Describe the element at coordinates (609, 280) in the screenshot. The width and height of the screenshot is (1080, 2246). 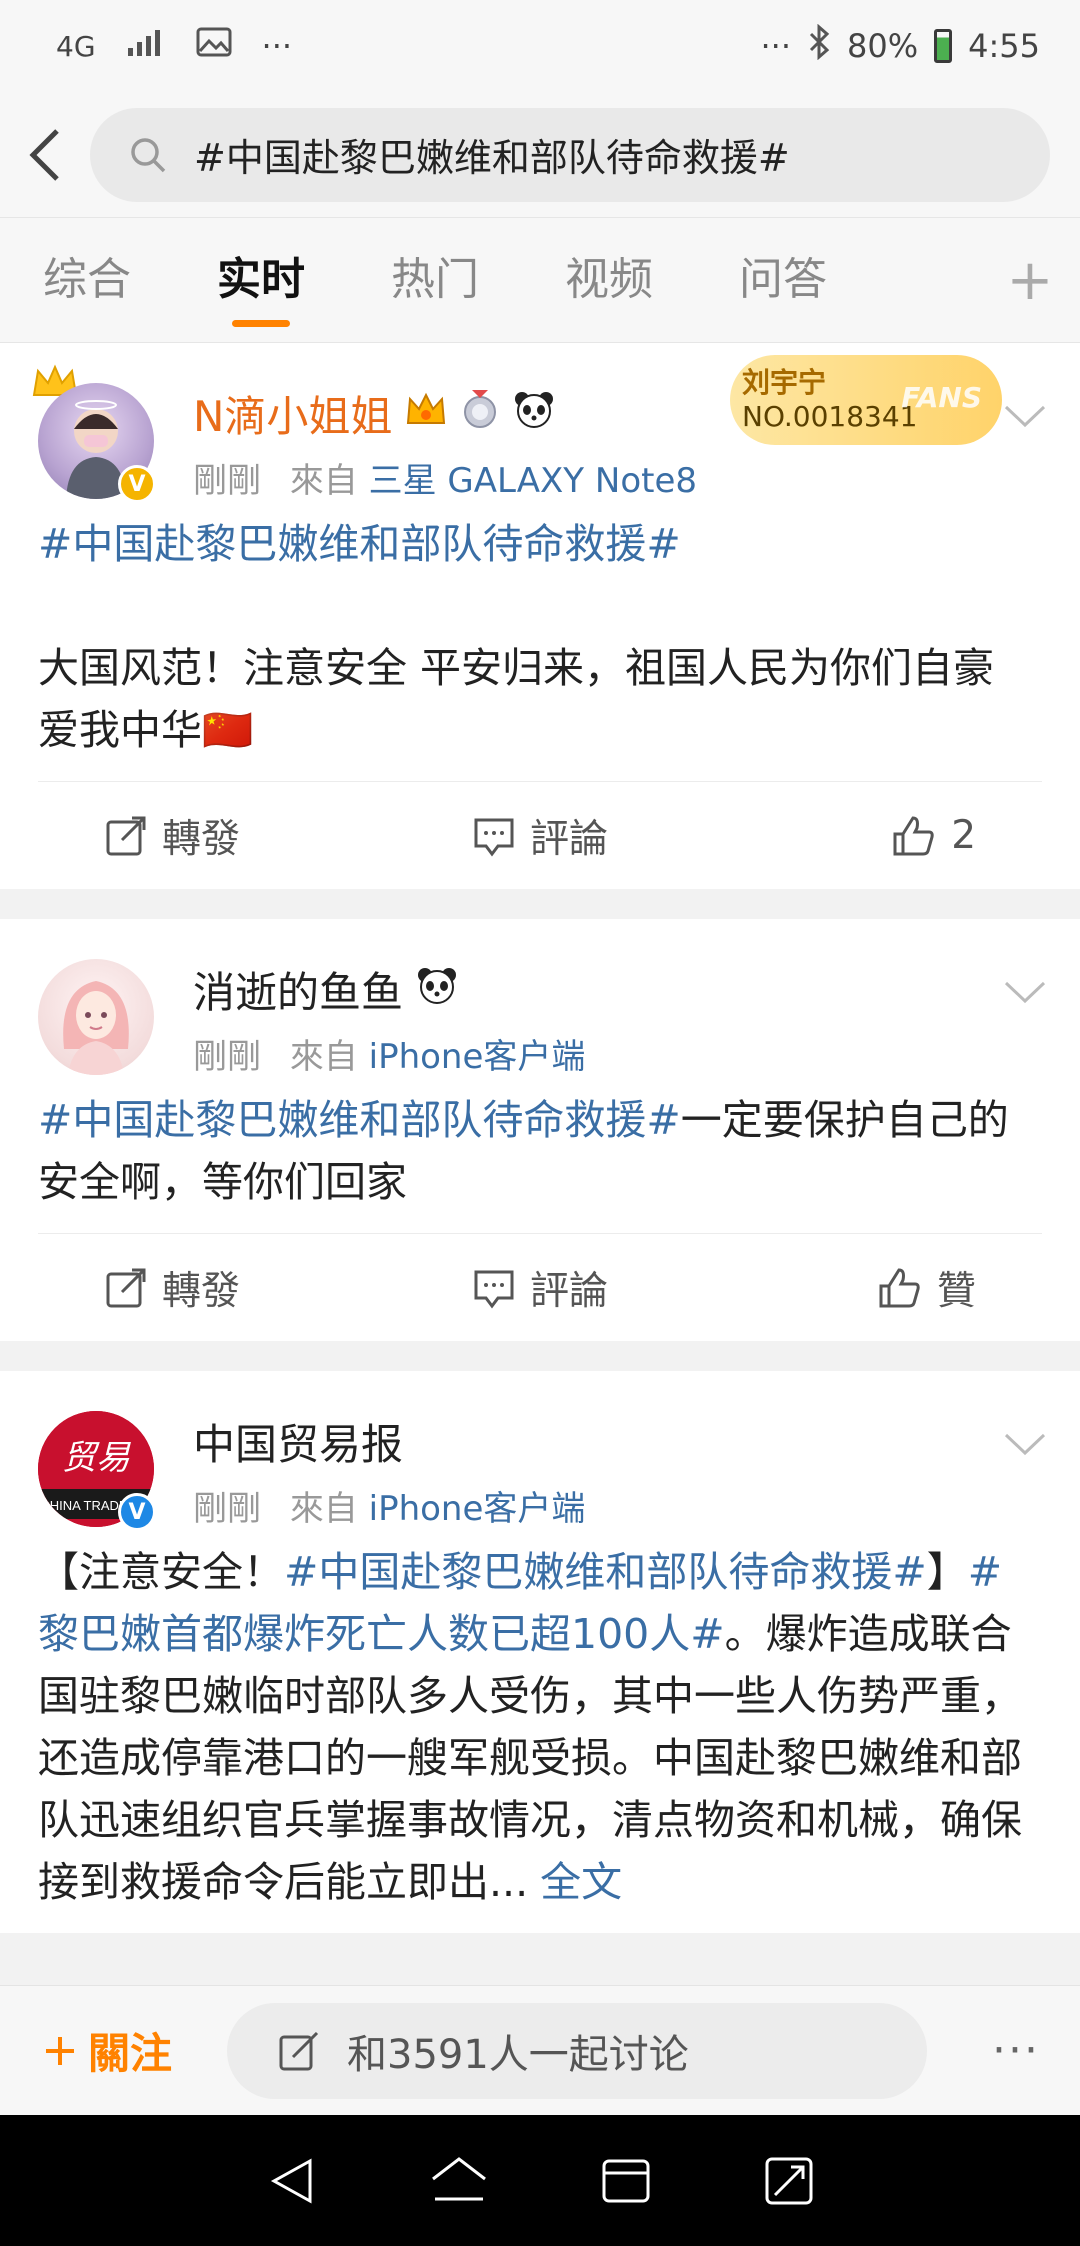
I see `tab-video: 视频` at that location.